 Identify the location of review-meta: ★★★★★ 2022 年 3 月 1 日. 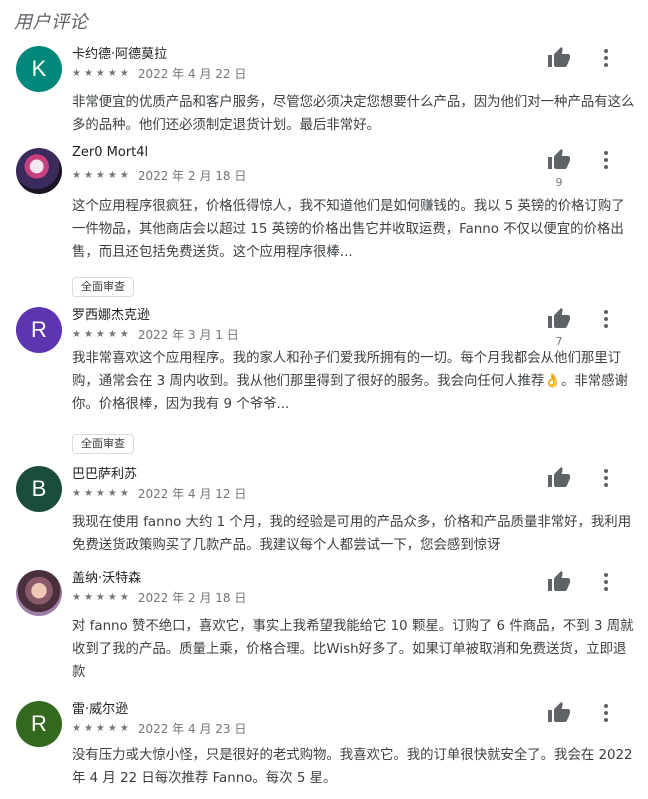
(155, 334).